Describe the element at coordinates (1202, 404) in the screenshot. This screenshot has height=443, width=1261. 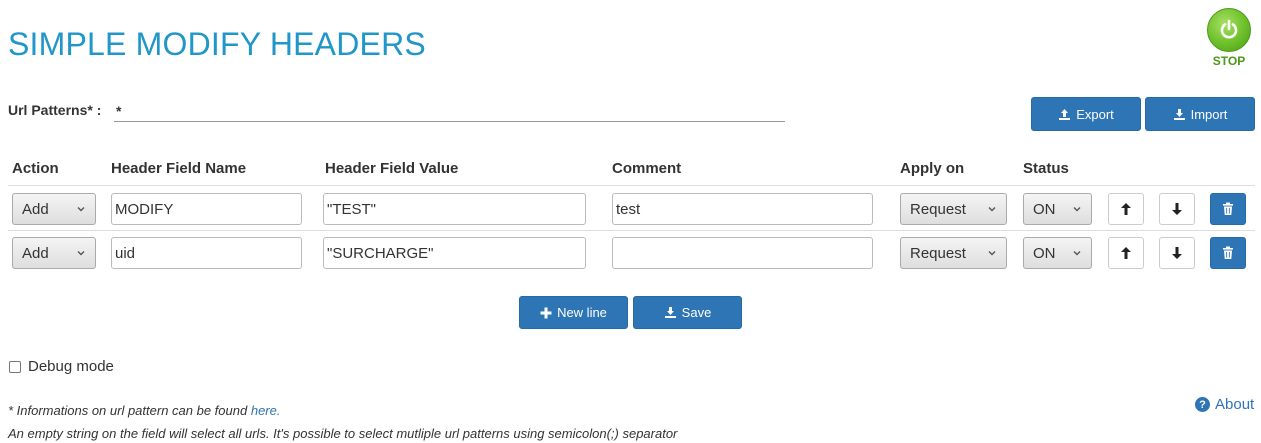
I see `question-circle-icon: ?` at that location.